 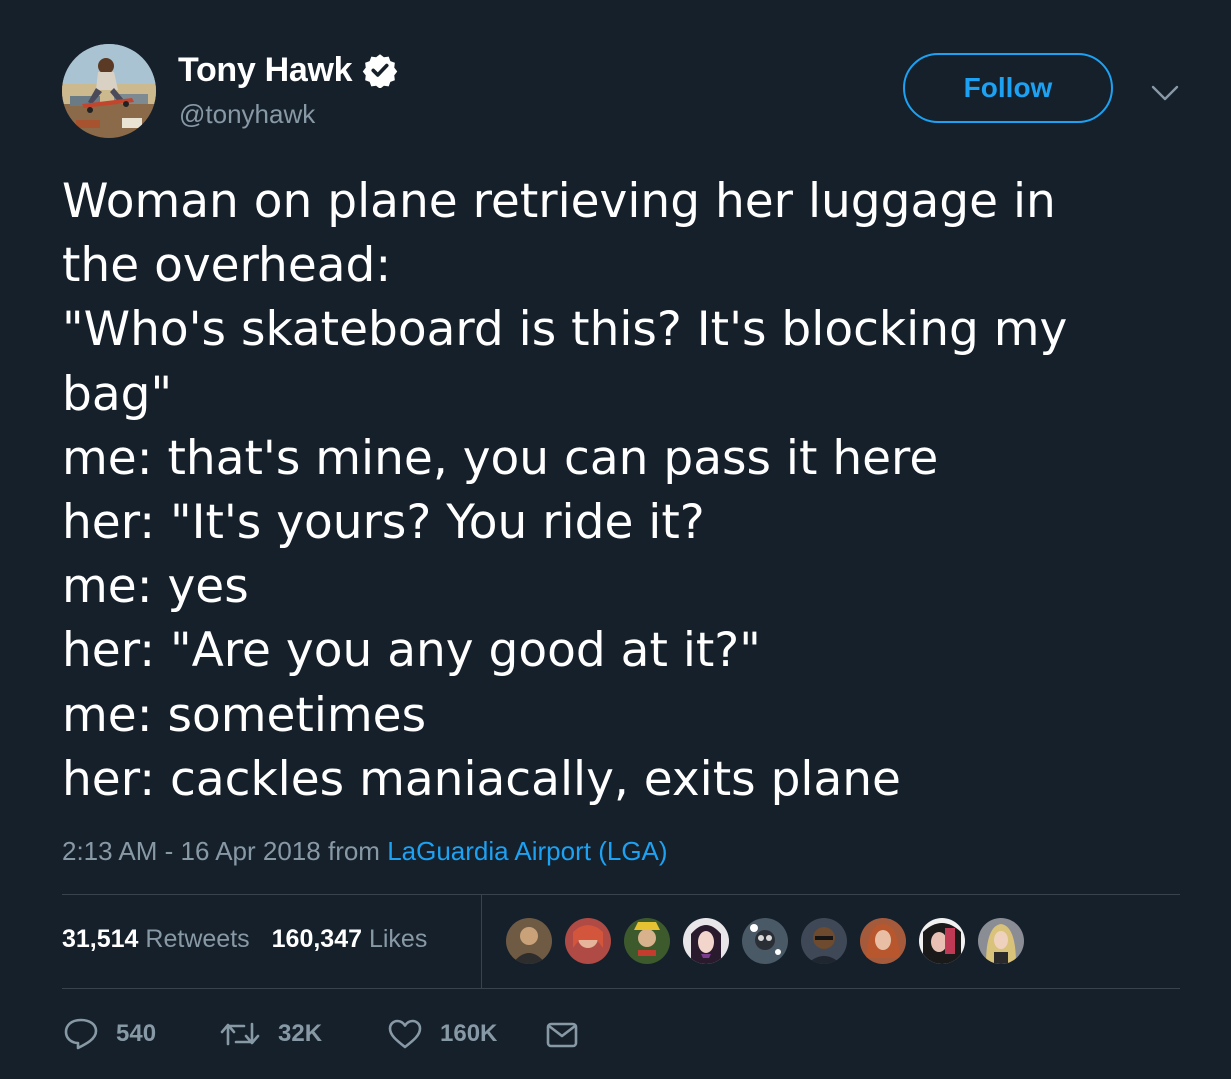 I want to click on likes-label: Likes, so click(x=398, y=939).